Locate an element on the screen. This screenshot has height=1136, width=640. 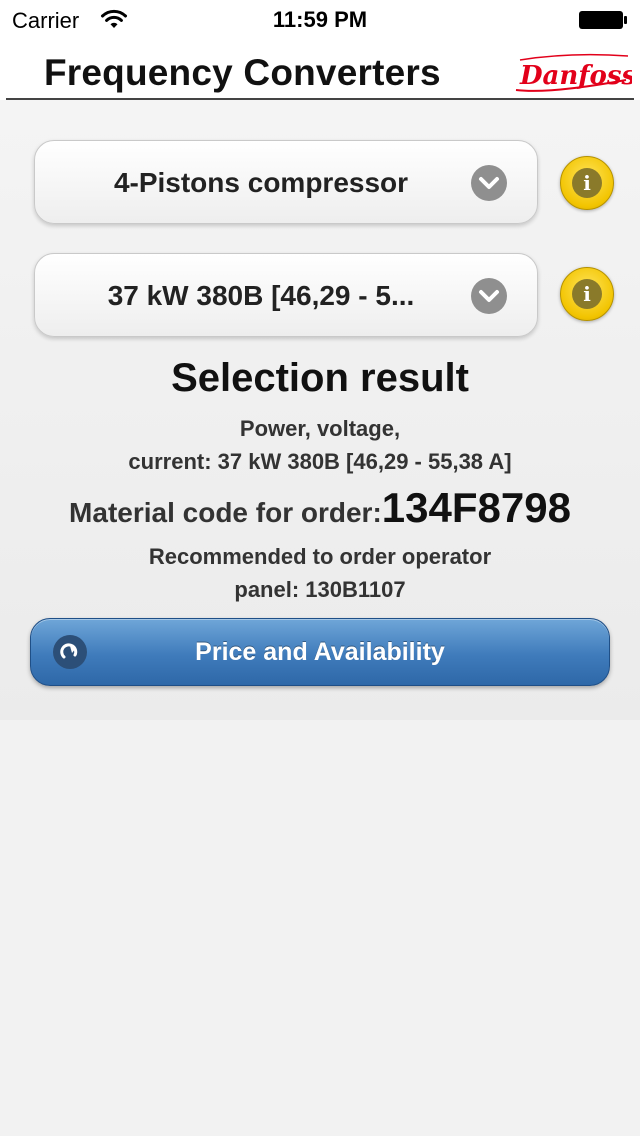
result-heading: Selection result is located at coordinates (320, 378).